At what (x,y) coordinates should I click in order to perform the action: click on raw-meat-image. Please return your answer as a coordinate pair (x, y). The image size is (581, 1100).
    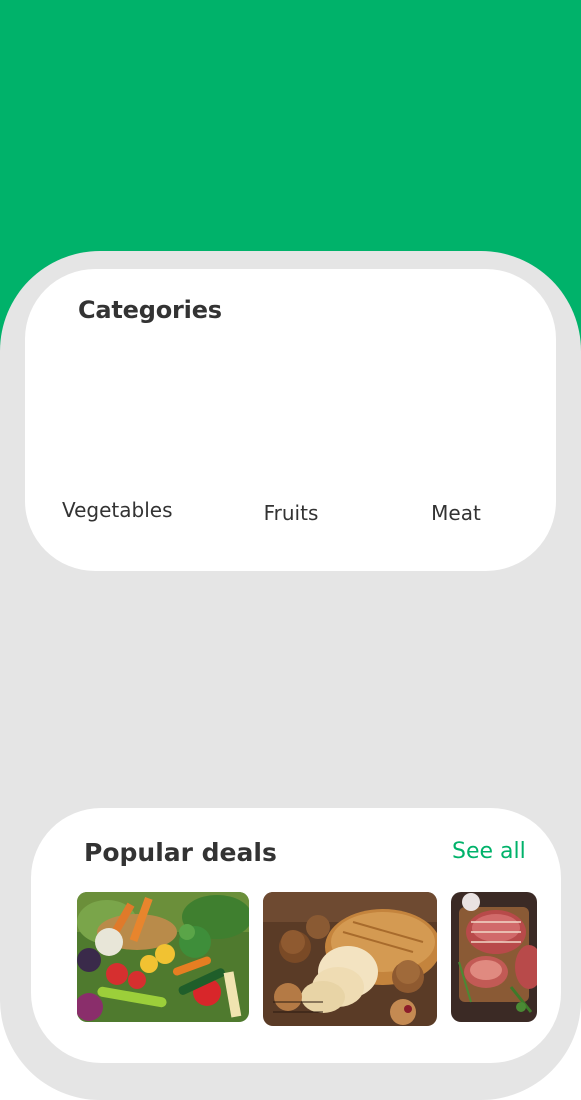
    Looking at the image, I should click on (494, 957).